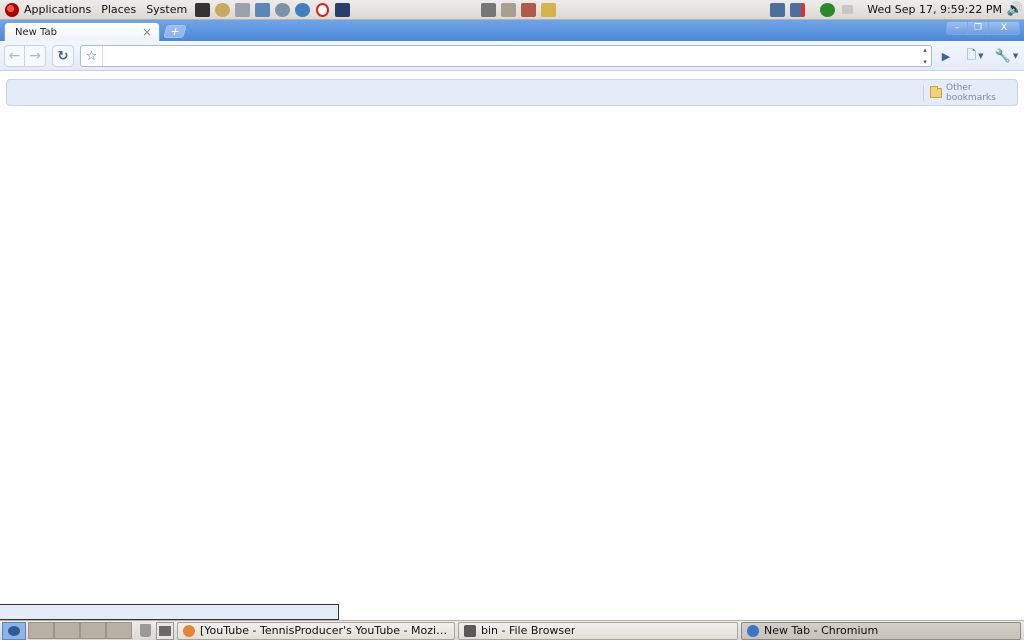  I want to click on image-viewer-icon, so click(262, 10).